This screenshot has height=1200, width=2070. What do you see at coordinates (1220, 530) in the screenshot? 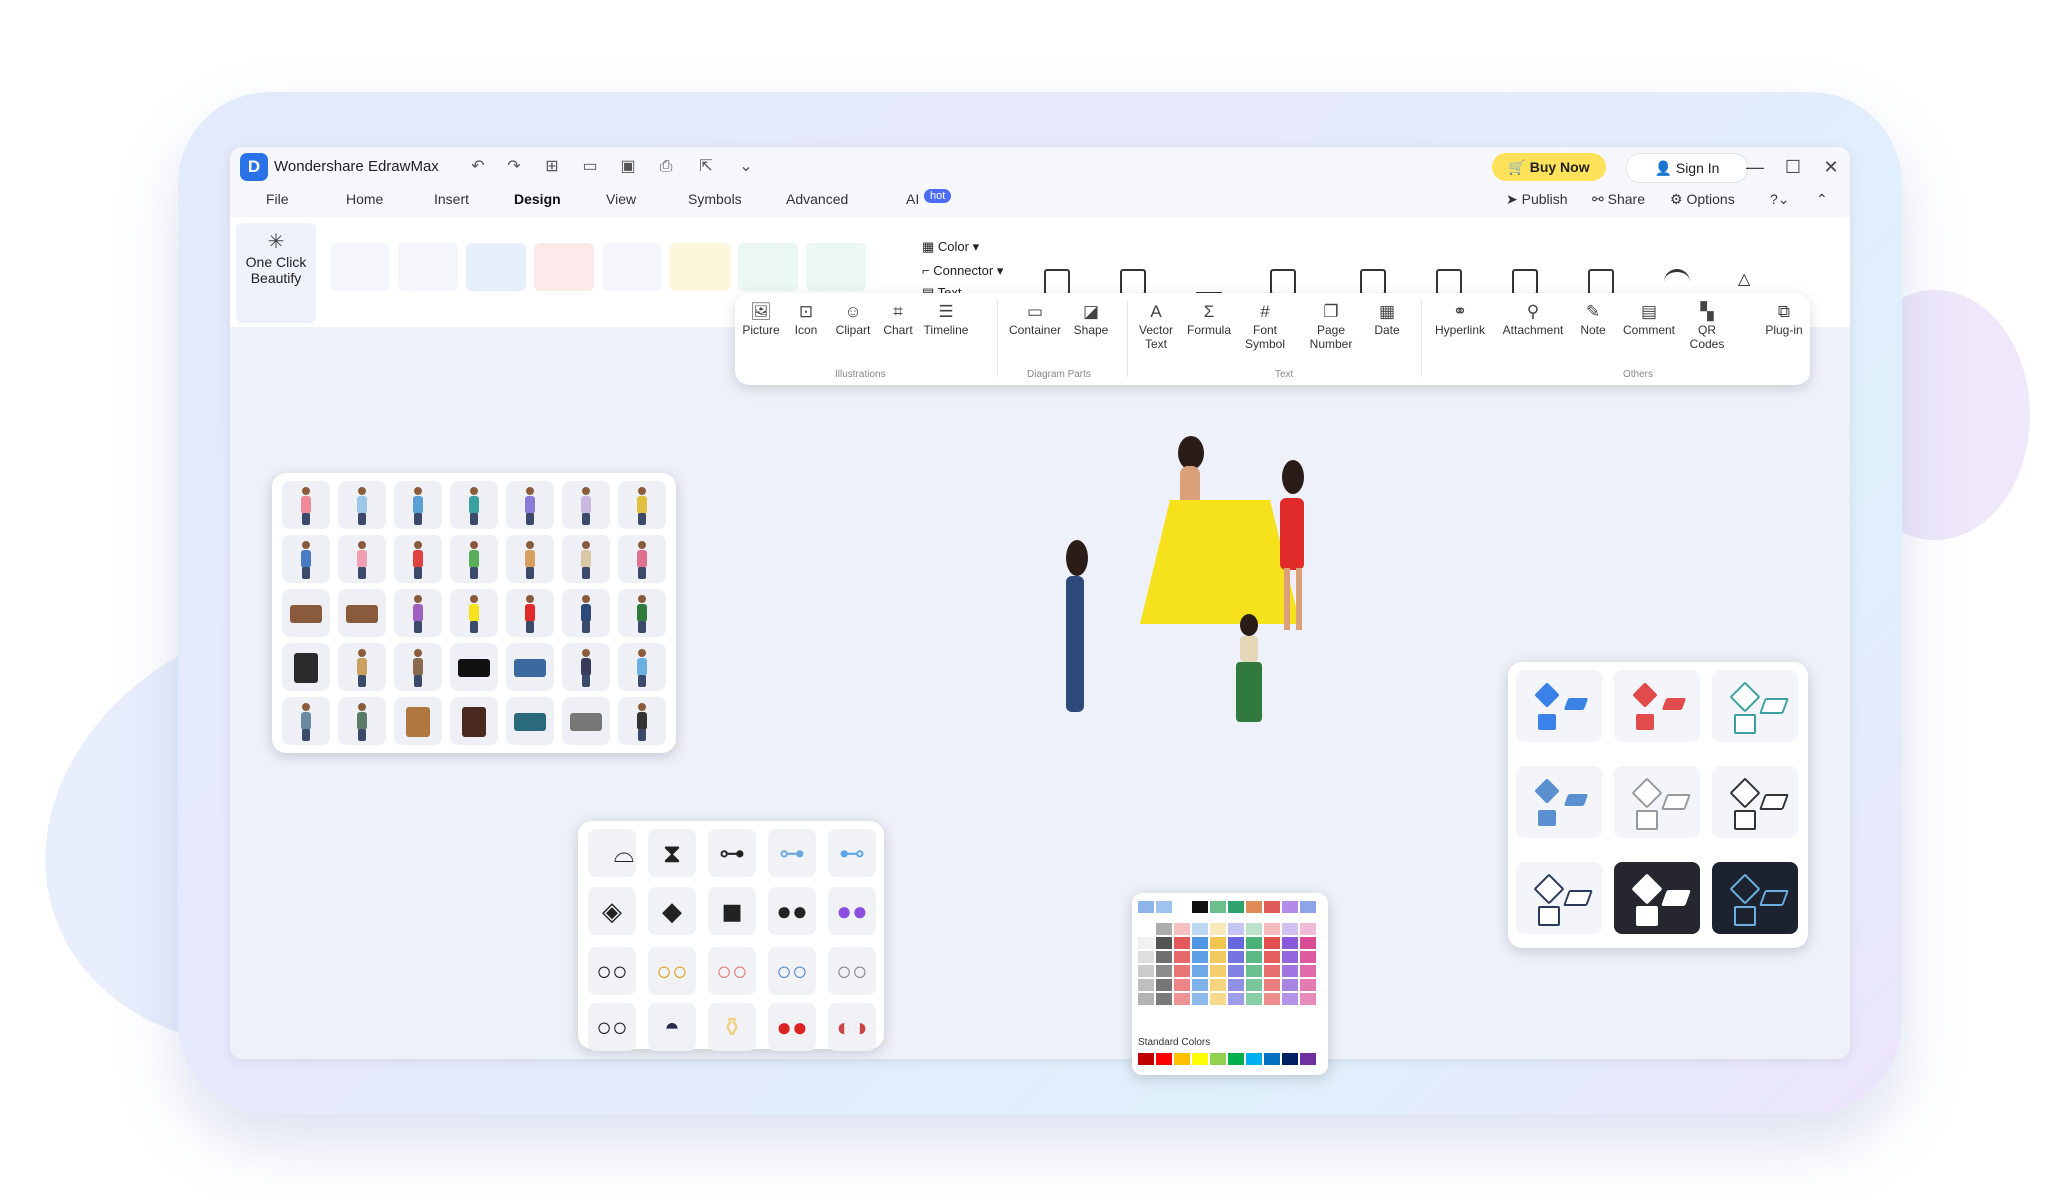
I see `woman-yellow-dress-figure` at bounding box center [1220, 530].